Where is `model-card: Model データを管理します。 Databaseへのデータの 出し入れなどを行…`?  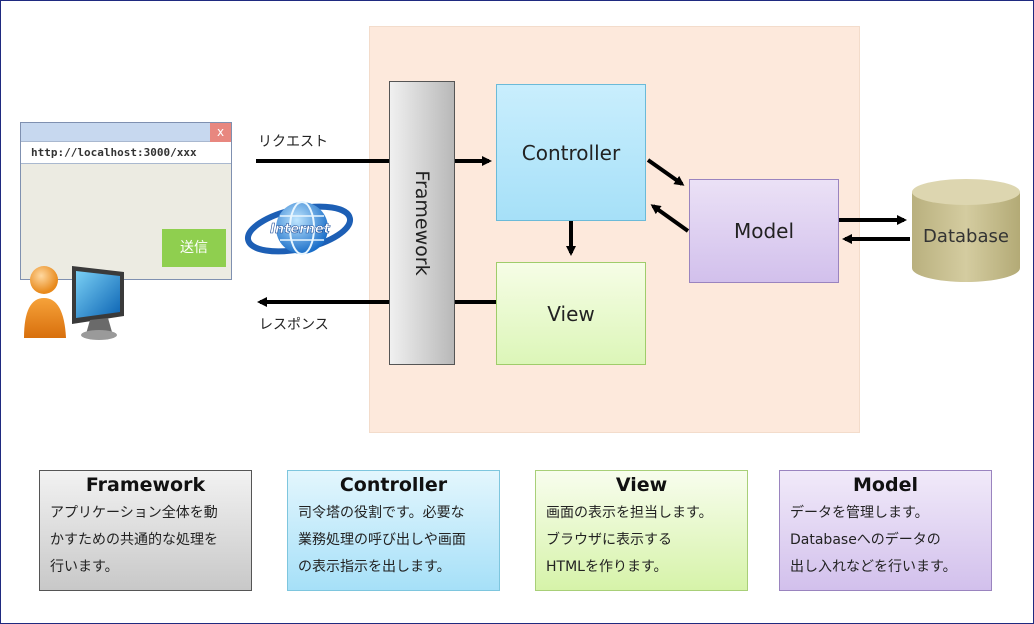
model-card: Model データを管理します。 Databaseへのデータの 出し入れなどを行… is located at coordinates (885, 530).